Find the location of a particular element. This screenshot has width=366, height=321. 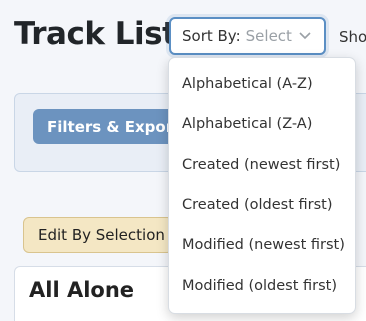

sort-option-alpha-az: Alphabetical (A-Z) is located at coordinates (262, 84).